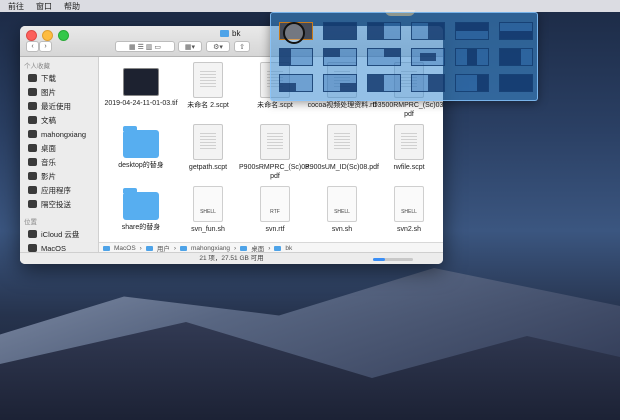 The height and width of the screenshot is (420, 620). I want to click on minimize-button, so click(47, 35).